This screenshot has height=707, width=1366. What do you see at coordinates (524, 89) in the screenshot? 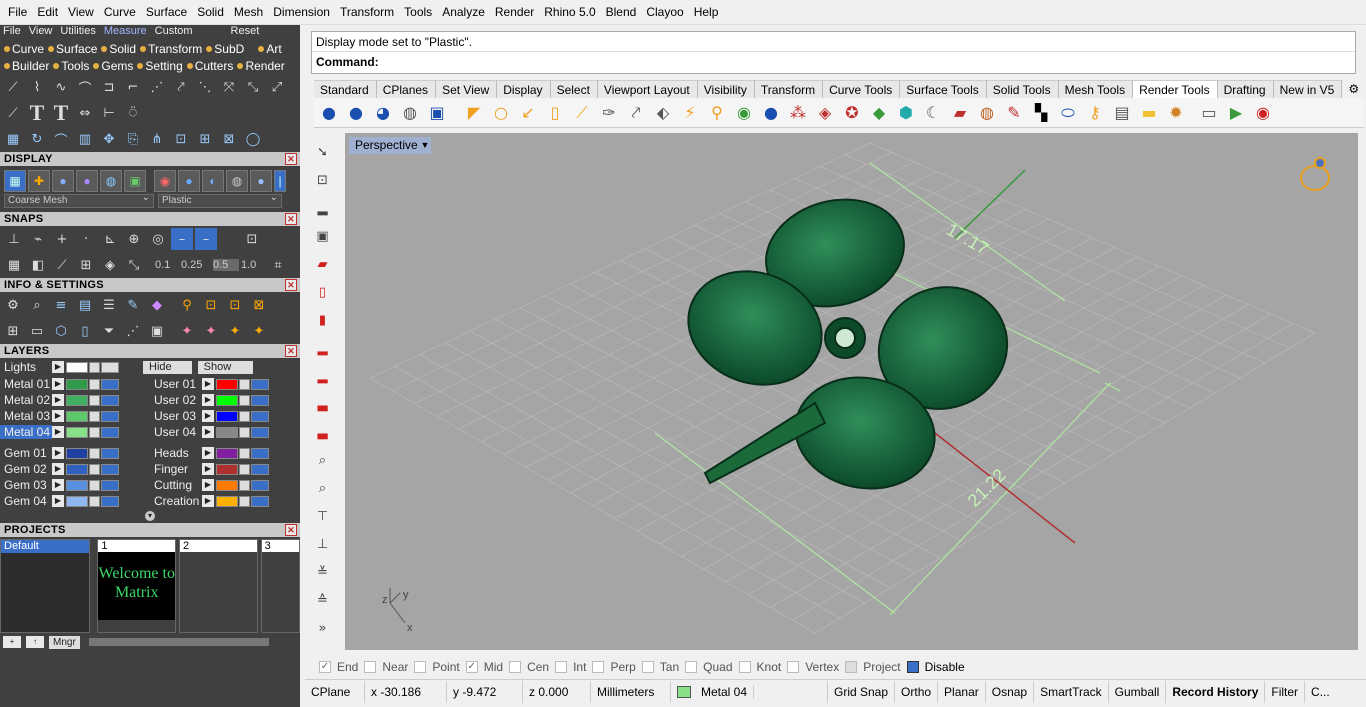
I see `tab-display: Display` at bounding box center [524, 89].